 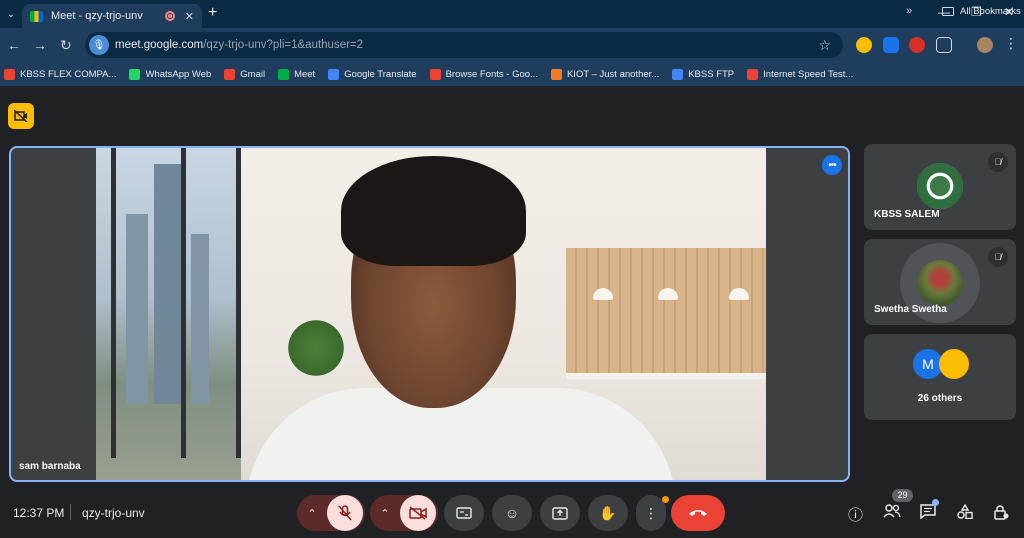 What do you see at coordinates (40, 45) in the screenshot?
I see `forward-arrow-icon: →` at bounding box center [40, 45].